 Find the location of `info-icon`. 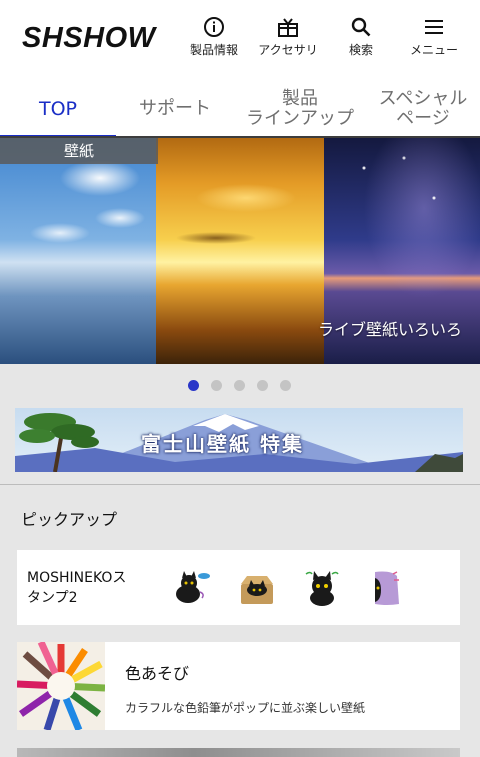

info-icon is located at coordinates (214, 27).